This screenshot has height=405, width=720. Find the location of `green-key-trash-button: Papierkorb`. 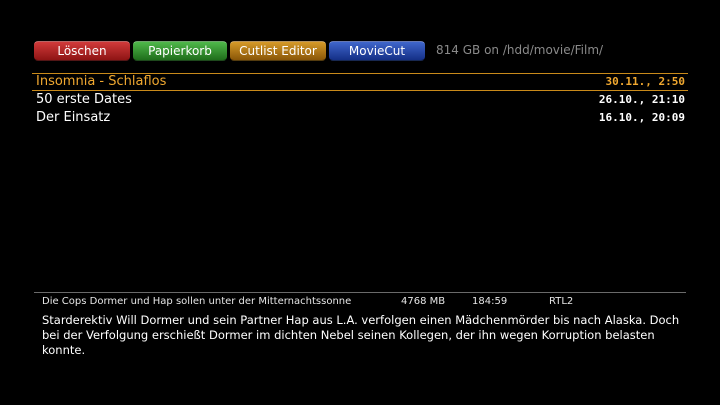

green-key-trash-button: Papierkorb is located at coordinates (180, 51).